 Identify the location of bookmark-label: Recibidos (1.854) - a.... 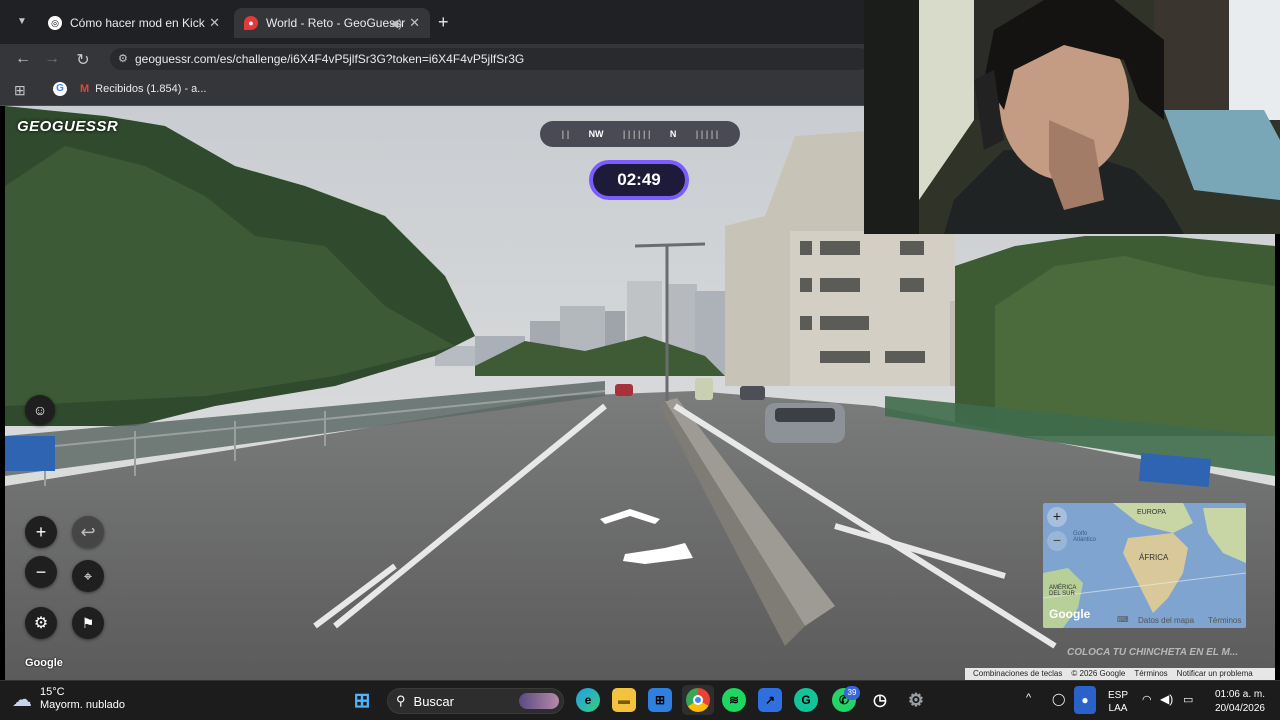
(151, 89).